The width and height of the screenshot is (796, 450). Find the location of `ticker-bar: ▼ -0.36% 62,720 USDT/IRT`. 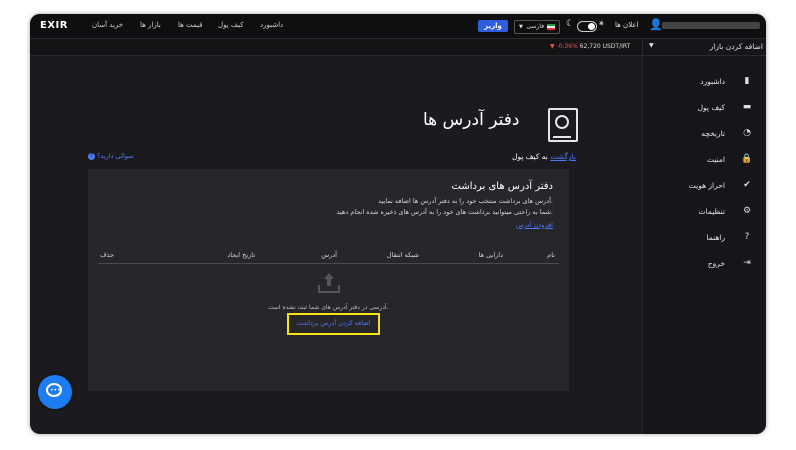

ticker-bar: ▼ -0.36% 62,720 USDT/IRT is located at coordinates (336, 47).